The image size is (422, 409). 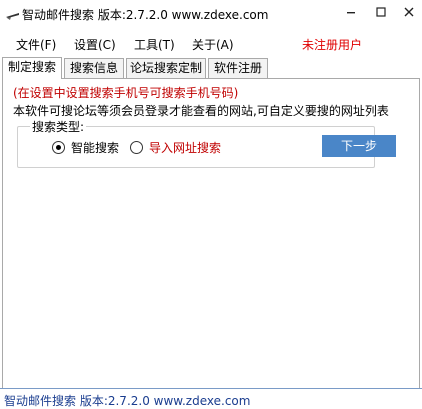 I want to click on tab-custom-search: 制定搜索, so click(x=32, y=68).